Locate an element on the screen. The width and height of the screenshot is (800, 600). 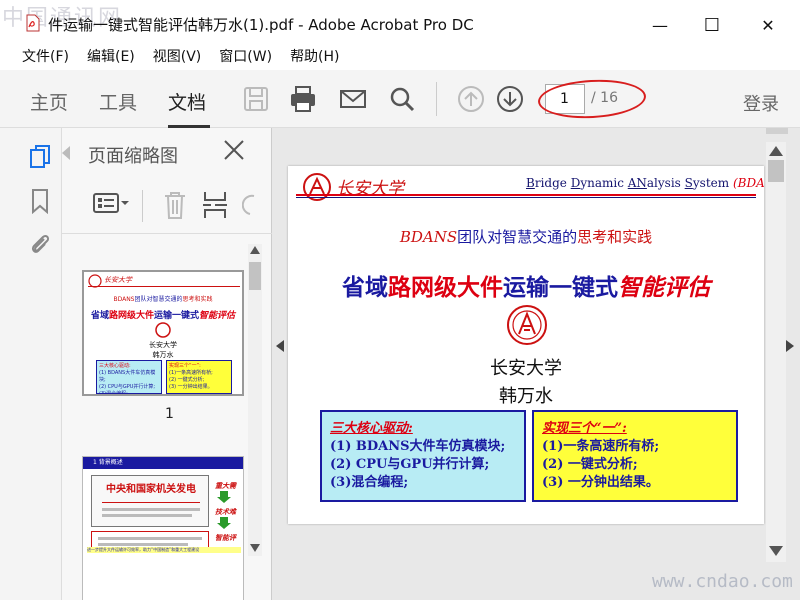
thumb-box-left-line: (1) BDANS大件车仿真模块; is located at coordinates (127, 376).